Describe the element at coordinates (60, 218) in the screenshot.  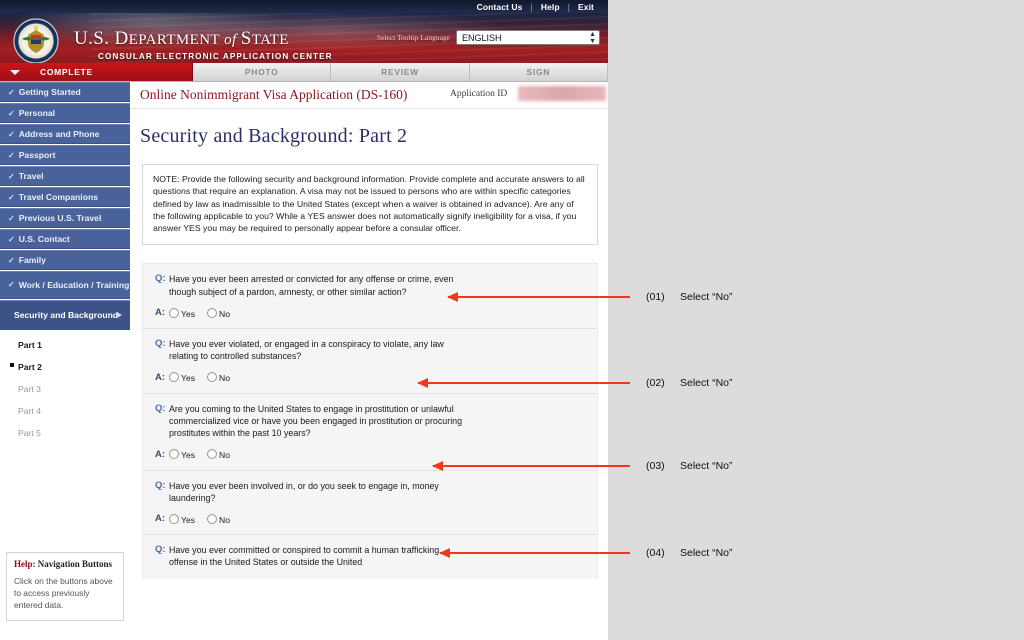
I see `sidebar-item-label: Previous U.S. Travel` at that location.